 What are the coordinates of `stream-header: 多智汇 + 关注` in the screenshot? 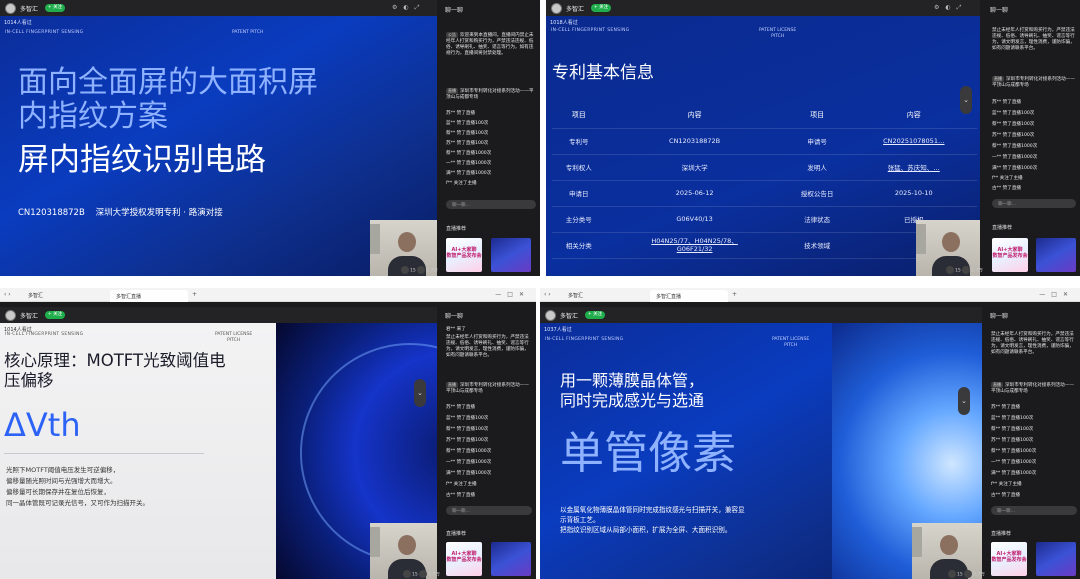 It's located at (218, 315).